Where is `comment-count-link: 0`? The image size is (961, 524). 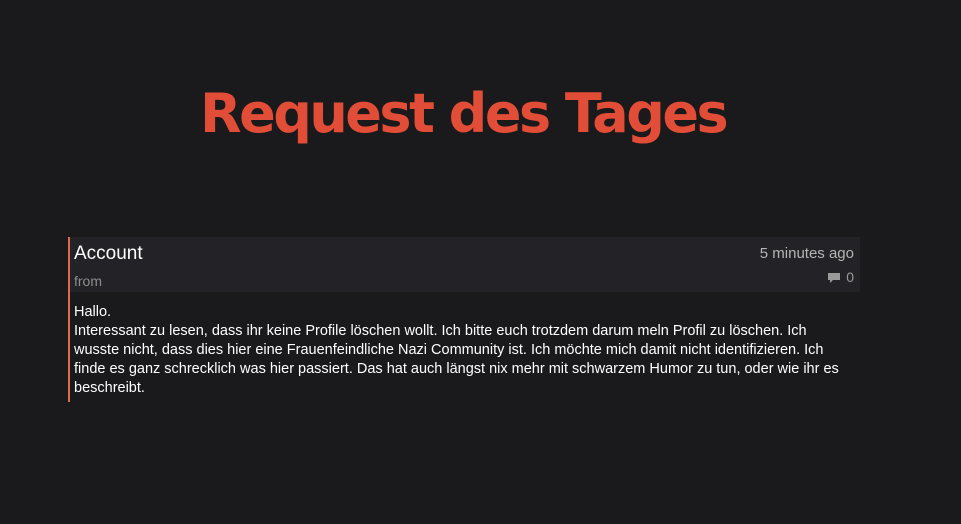
comment-count-link: 0 is located at coordinates (840, 277).